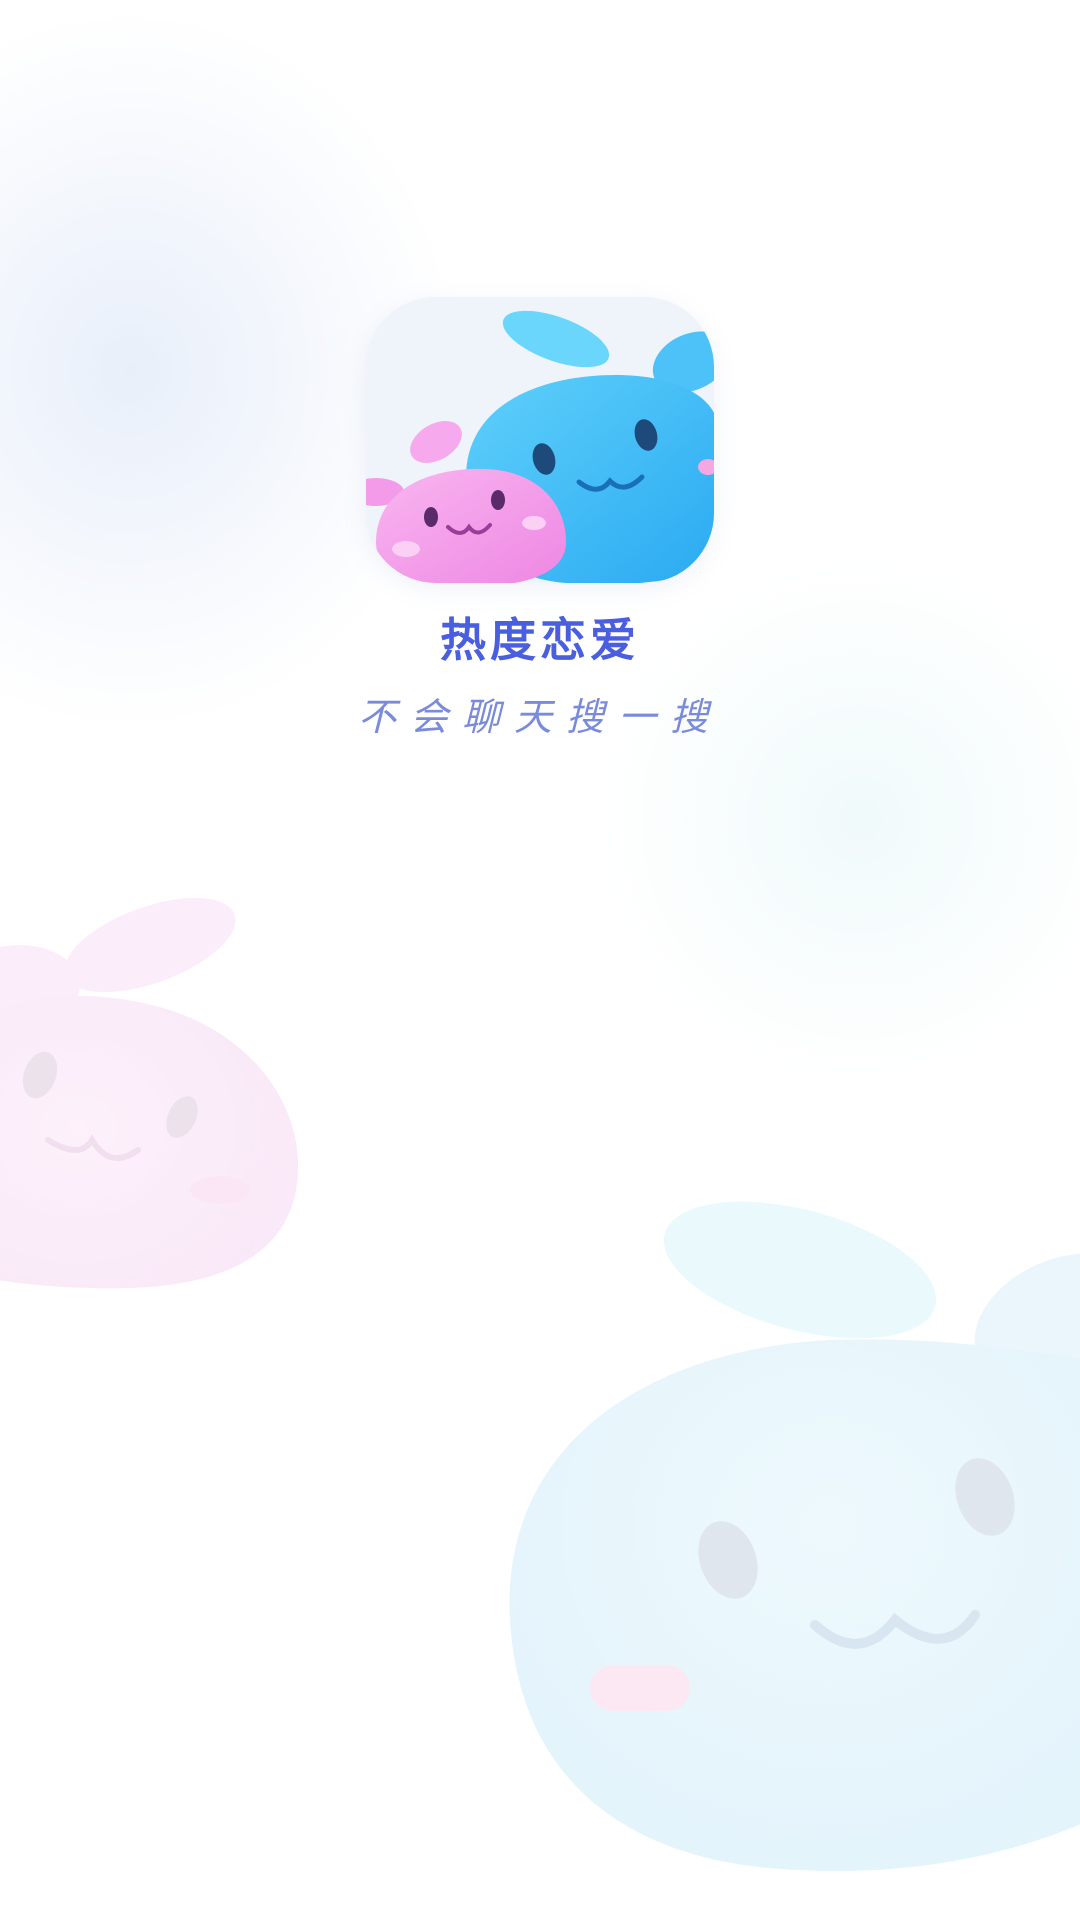 This screenshot has width=1080, height=1920. What do you see at coordinates (540, 440) in the screenshot?
I see `app-logo-icon` at bounding box center [540, 440].